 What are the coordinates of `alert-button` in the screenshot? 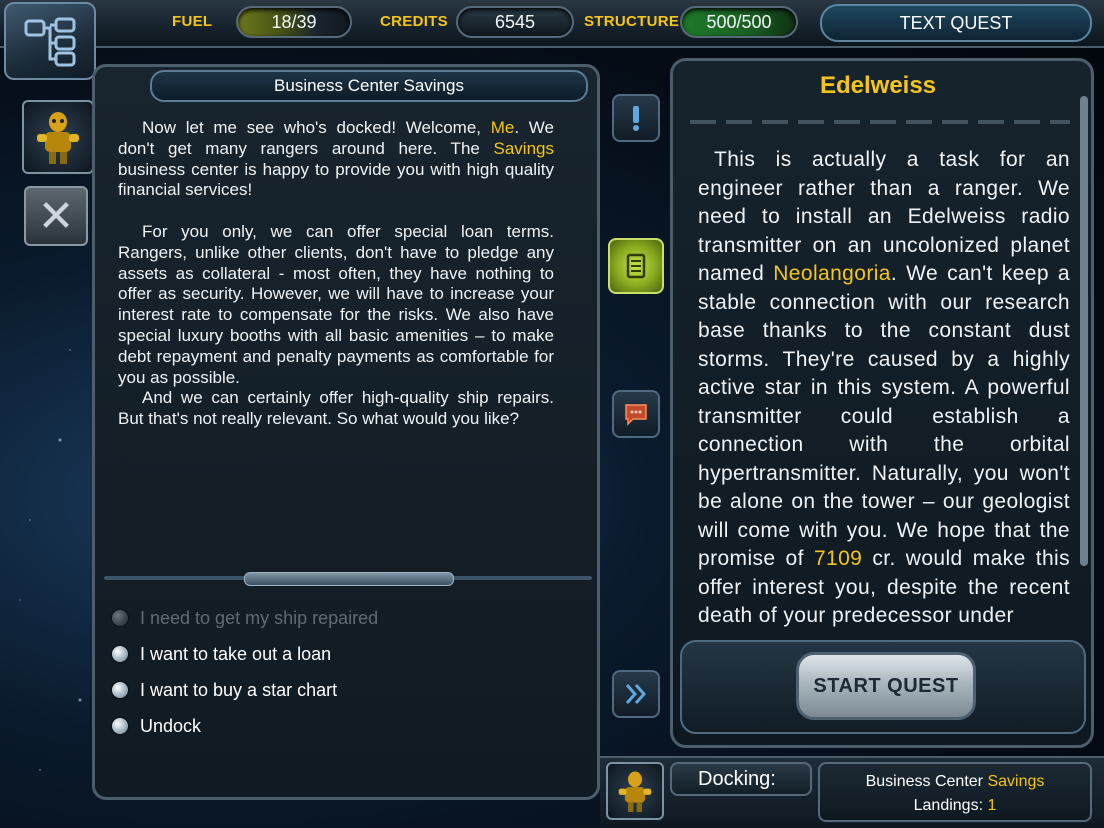 It's located at (636, 118).